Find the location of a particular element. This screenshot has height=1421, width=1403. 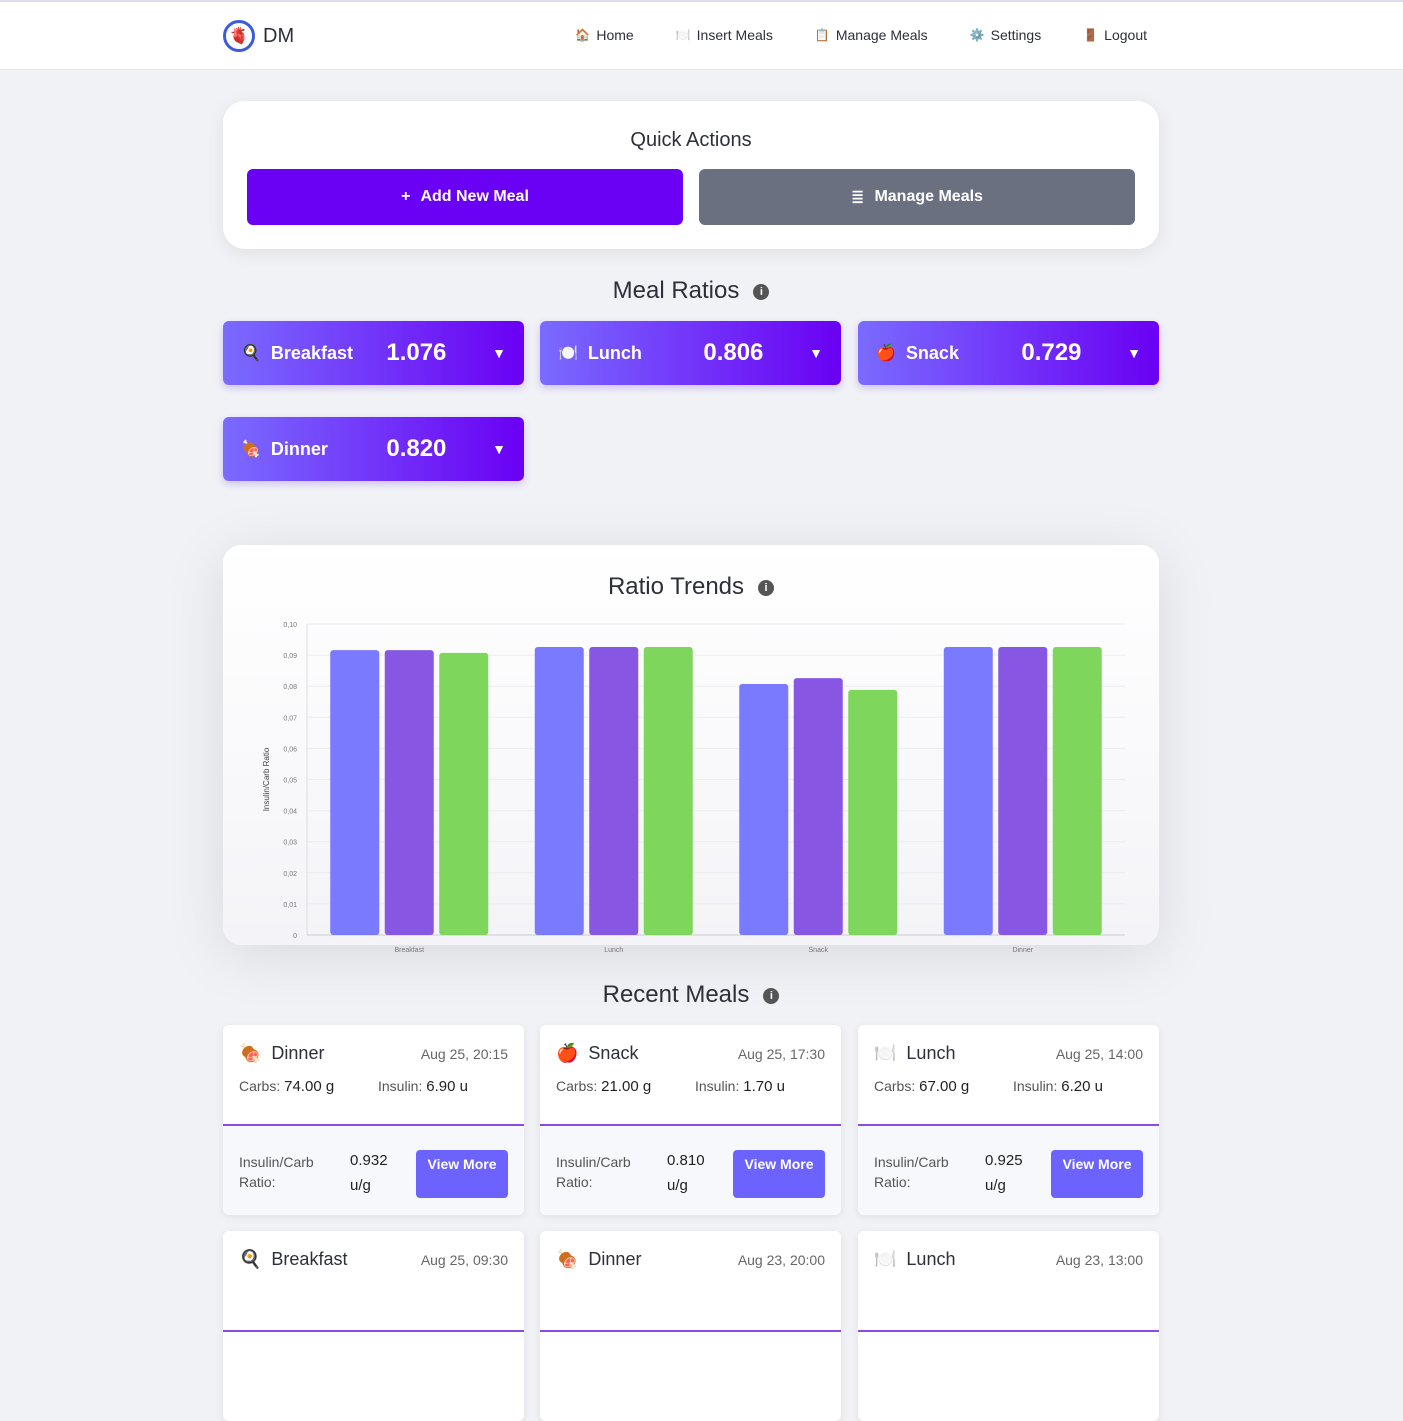

nav-label: Manage Meals is located at coordinates (881, 35).